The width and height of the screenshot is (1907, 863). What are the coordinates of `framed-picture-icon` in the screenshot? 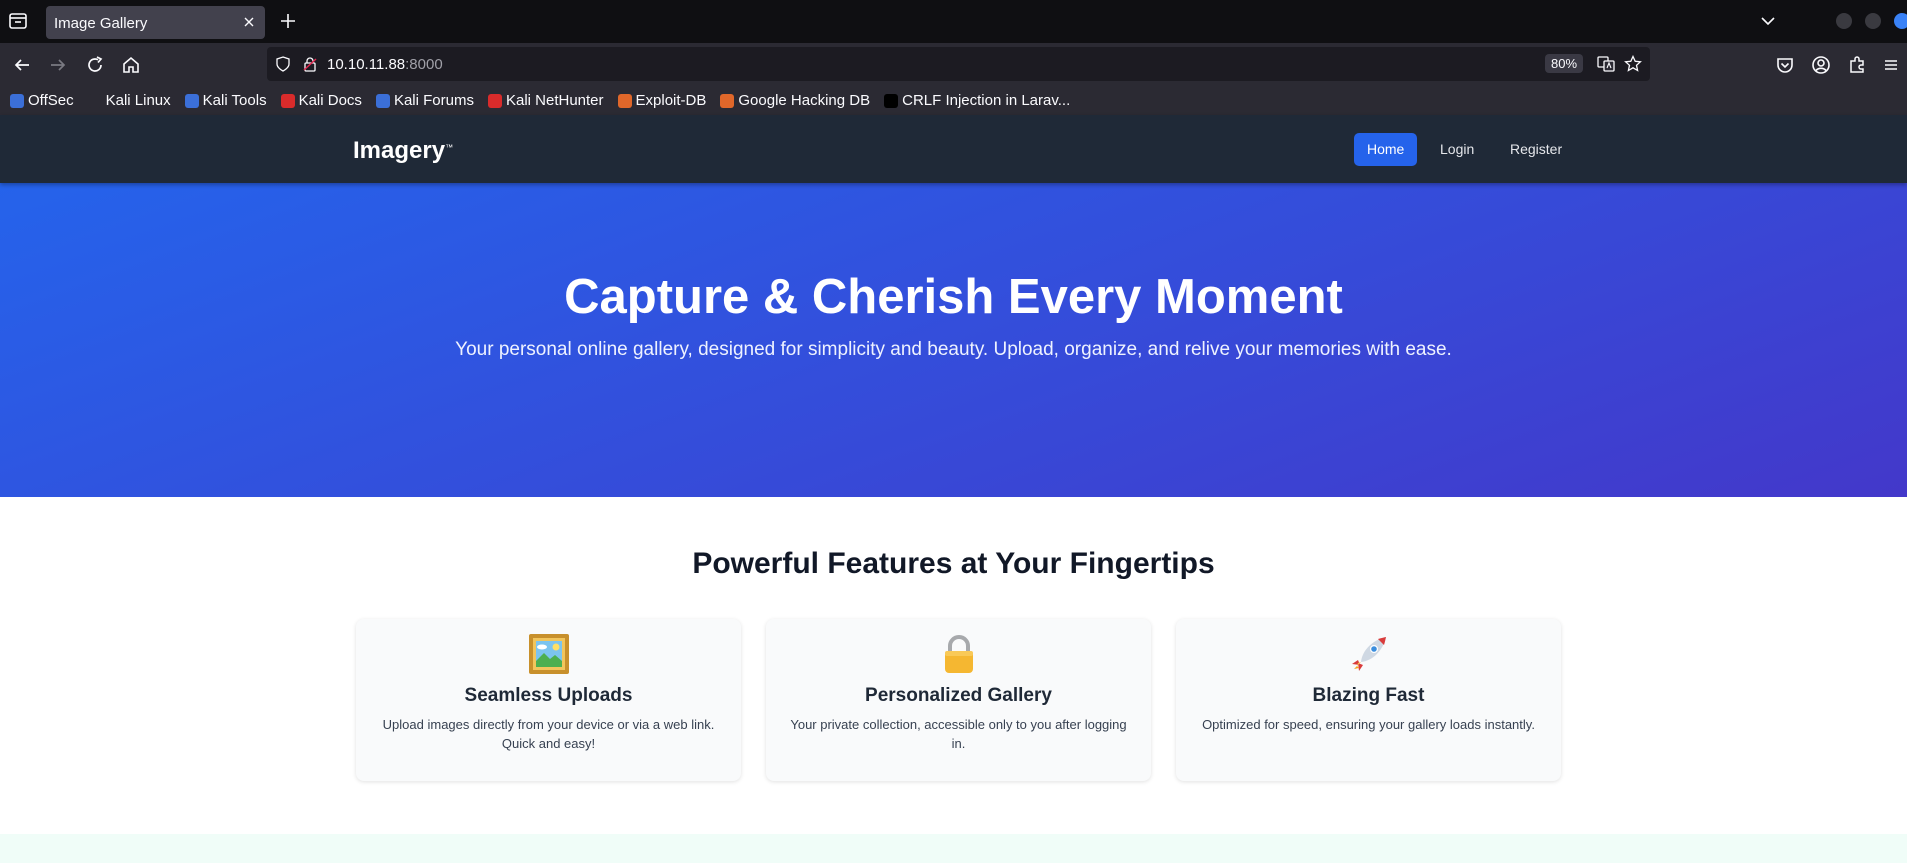 It's located at (549, 654).